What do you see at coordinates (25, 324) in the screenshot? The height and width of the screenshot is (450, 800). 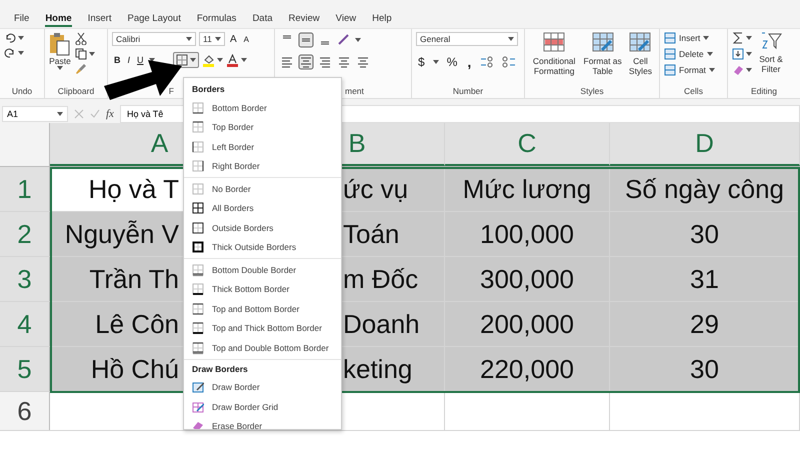 I see `row-header: 4` at bounding box center [25, 324].